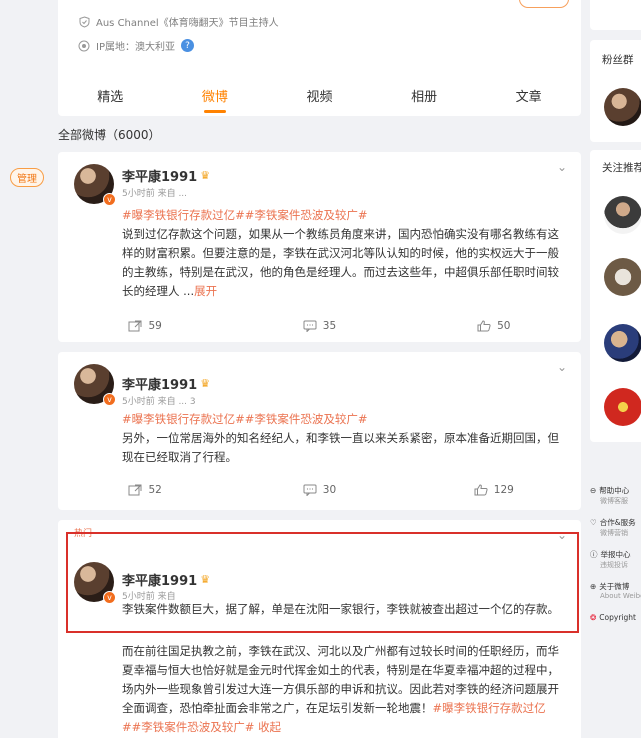  Describe the element at coordinates (205, 291) in the screenshot. I see `expand-link: 展开` at that location.